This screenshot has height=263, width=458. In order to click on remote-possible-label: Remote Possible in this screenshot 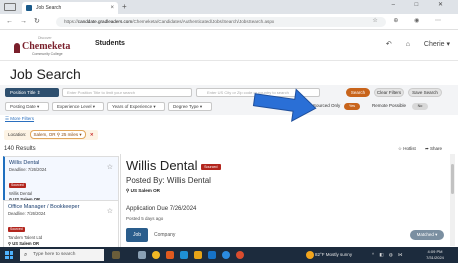, I will do `click(389, 105)`.